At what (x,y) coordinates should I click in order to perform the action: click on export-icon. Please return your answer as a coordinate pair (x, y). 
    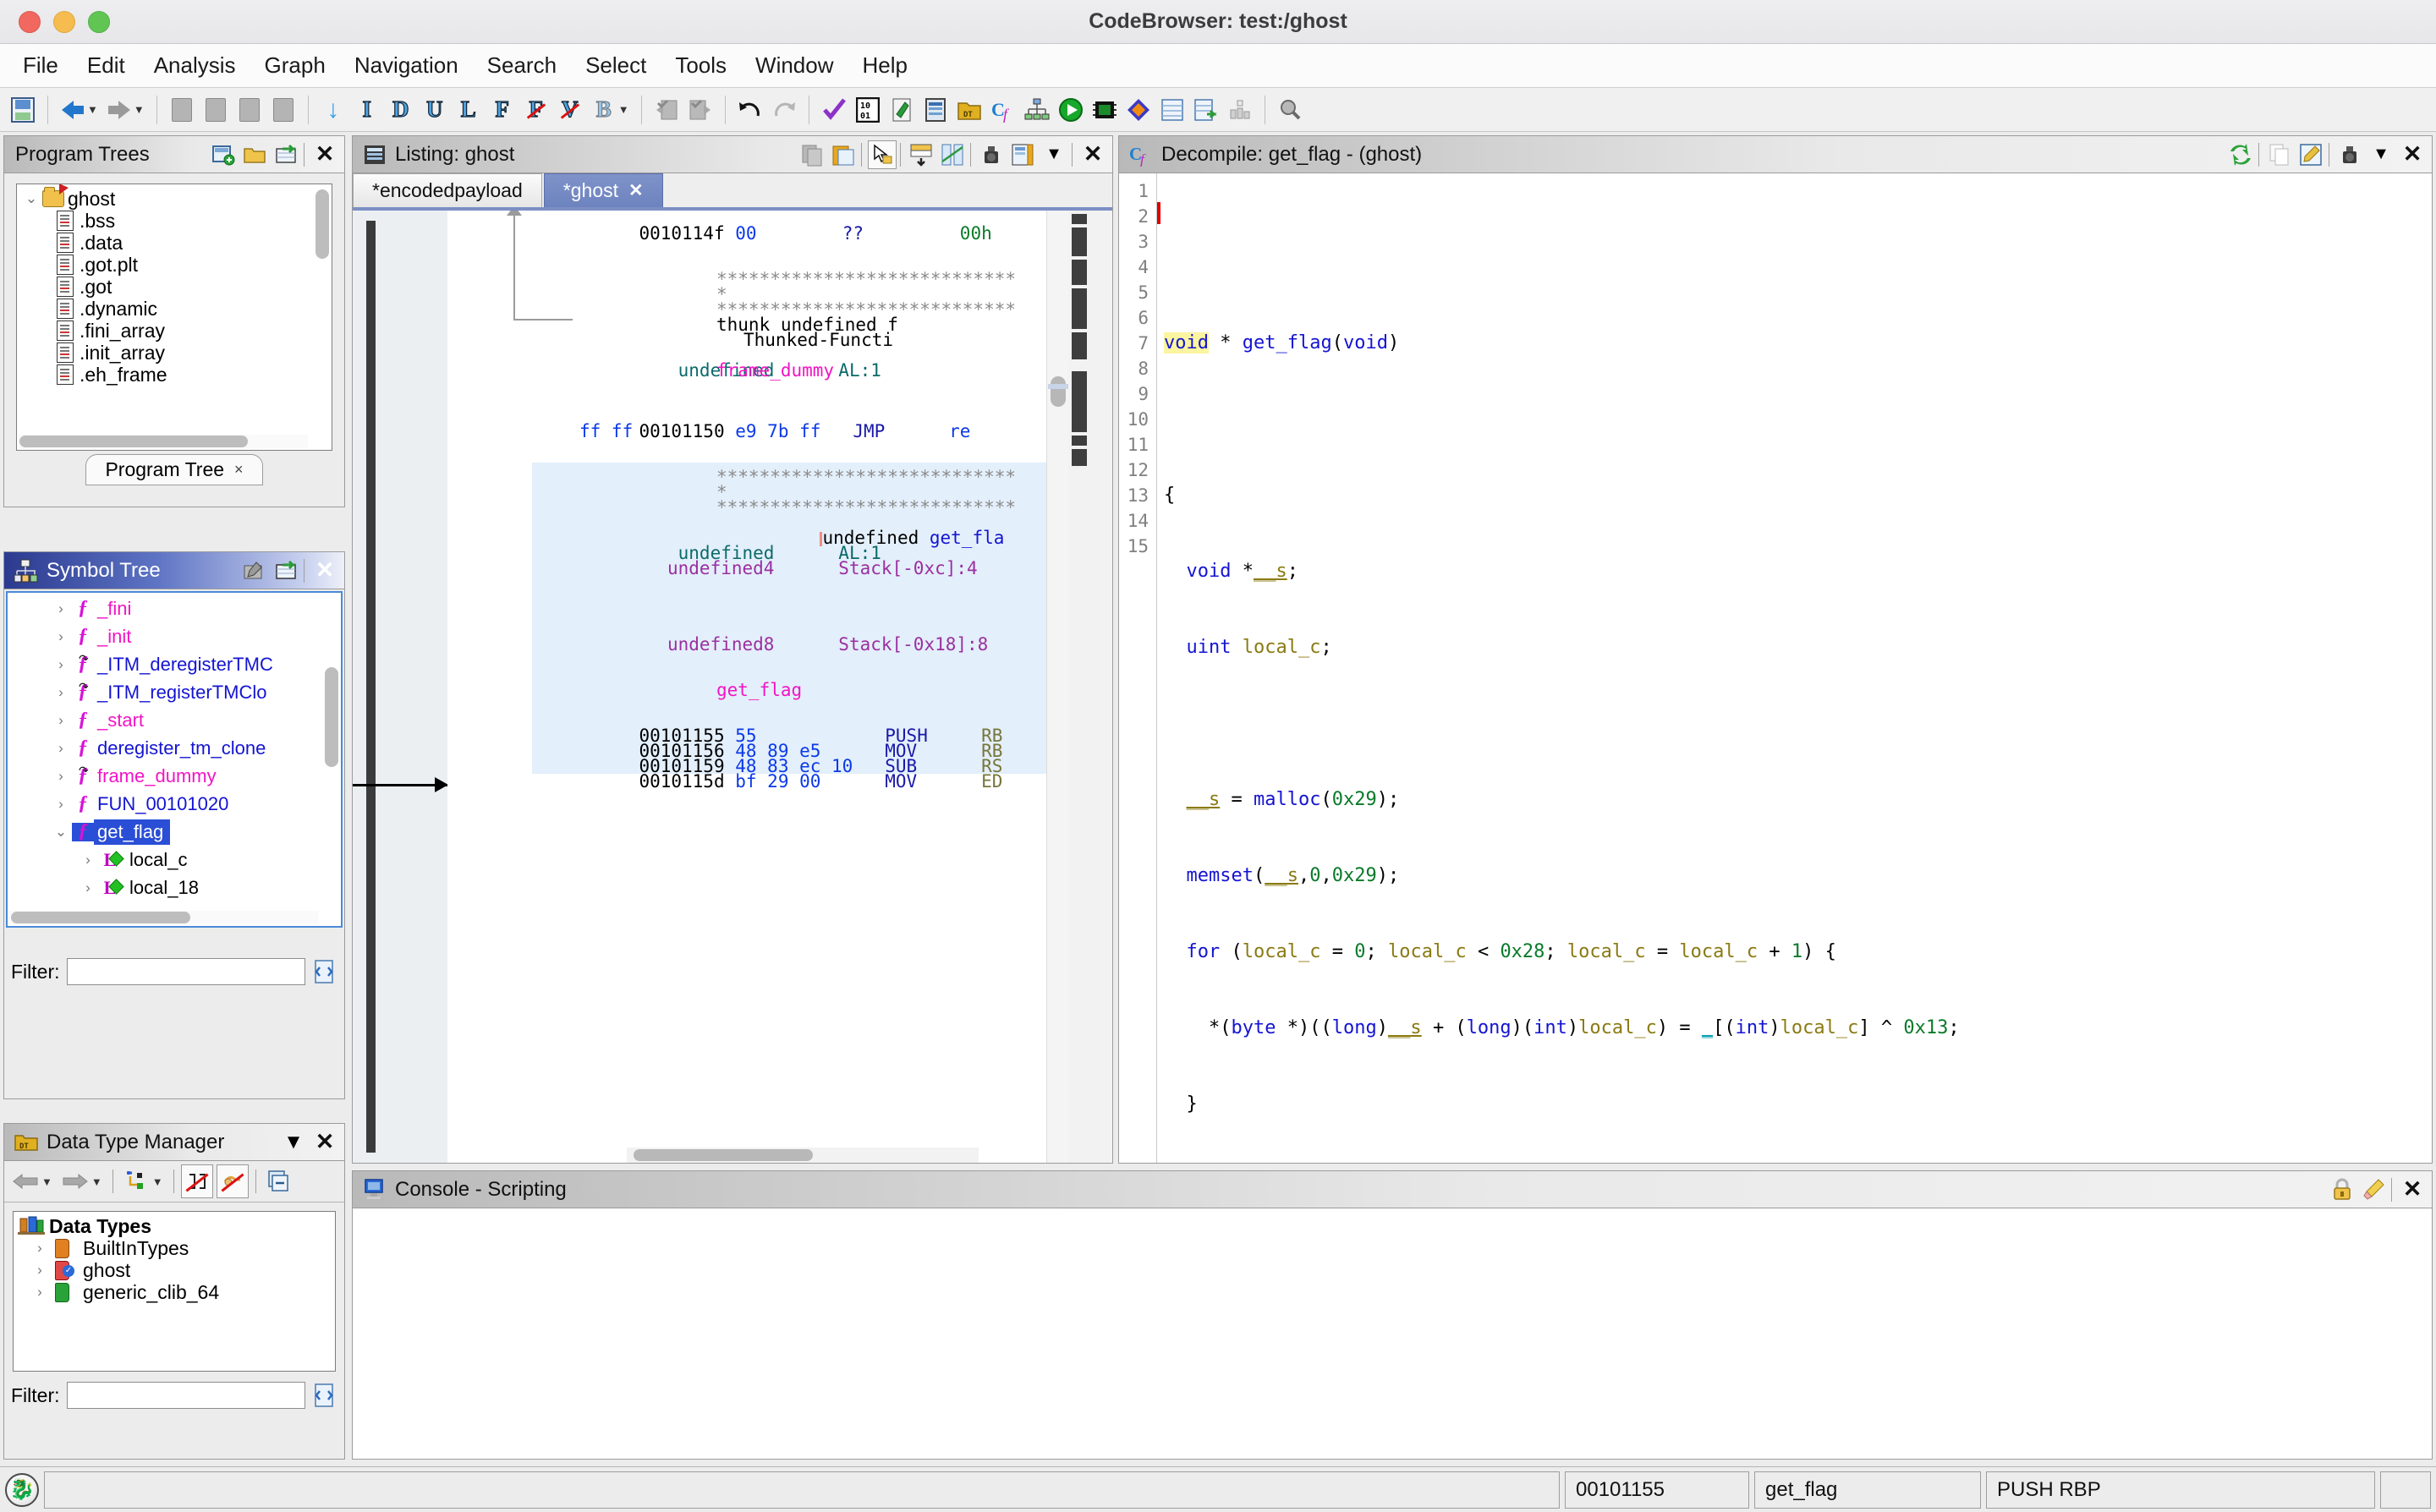
    Looking at the image, I should click on (286, 570).